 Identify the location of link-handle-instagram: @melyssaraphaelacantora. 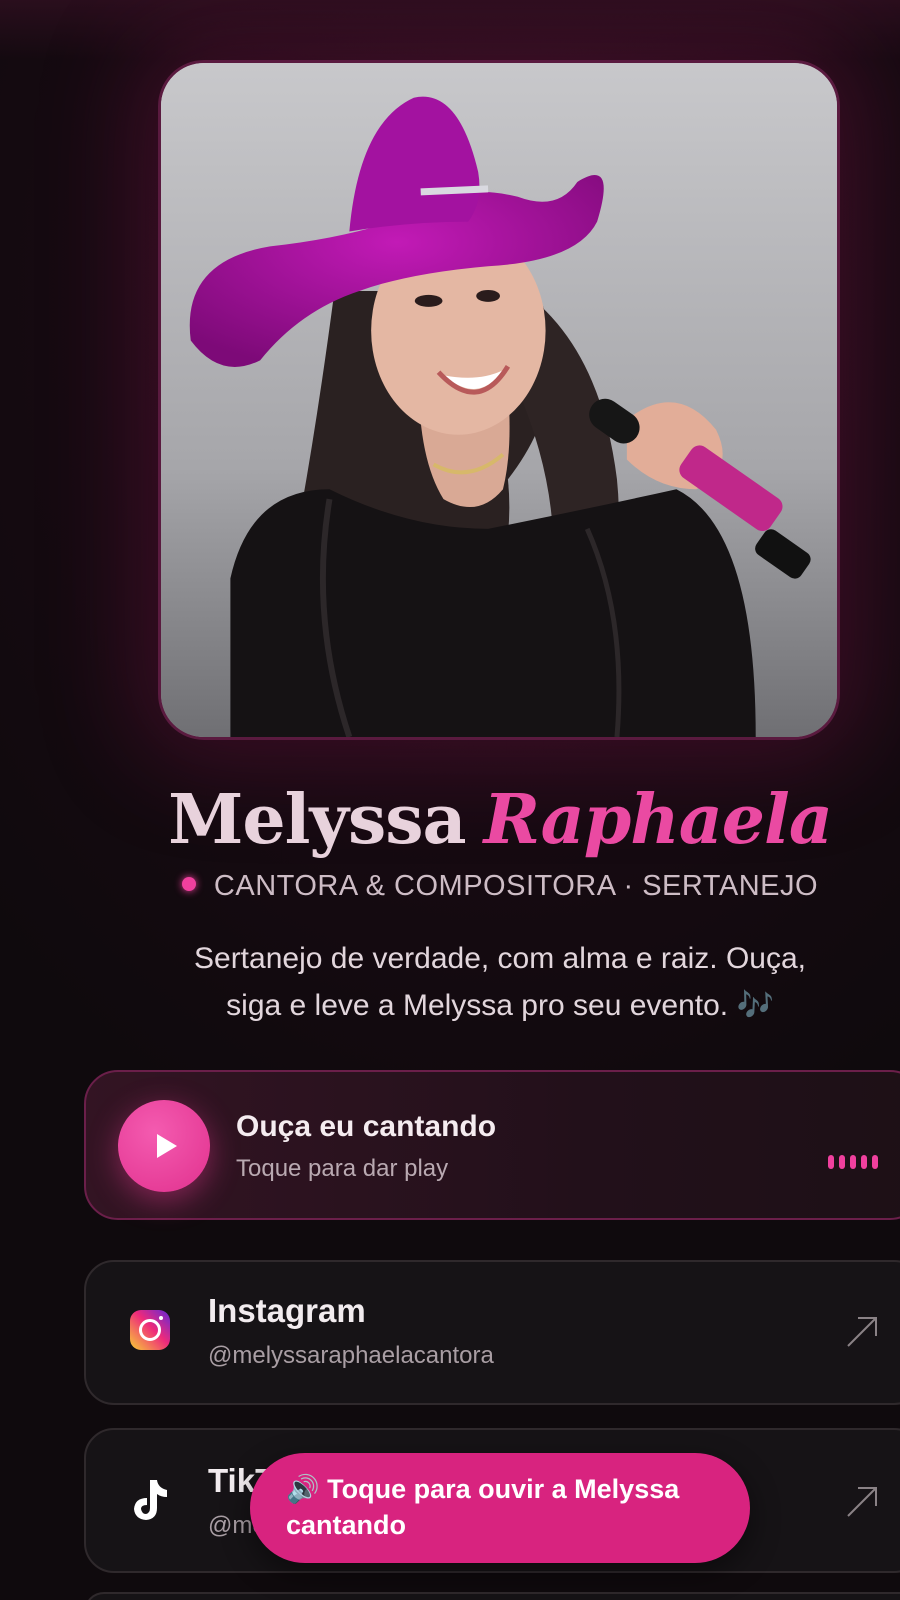
(351, 1355).